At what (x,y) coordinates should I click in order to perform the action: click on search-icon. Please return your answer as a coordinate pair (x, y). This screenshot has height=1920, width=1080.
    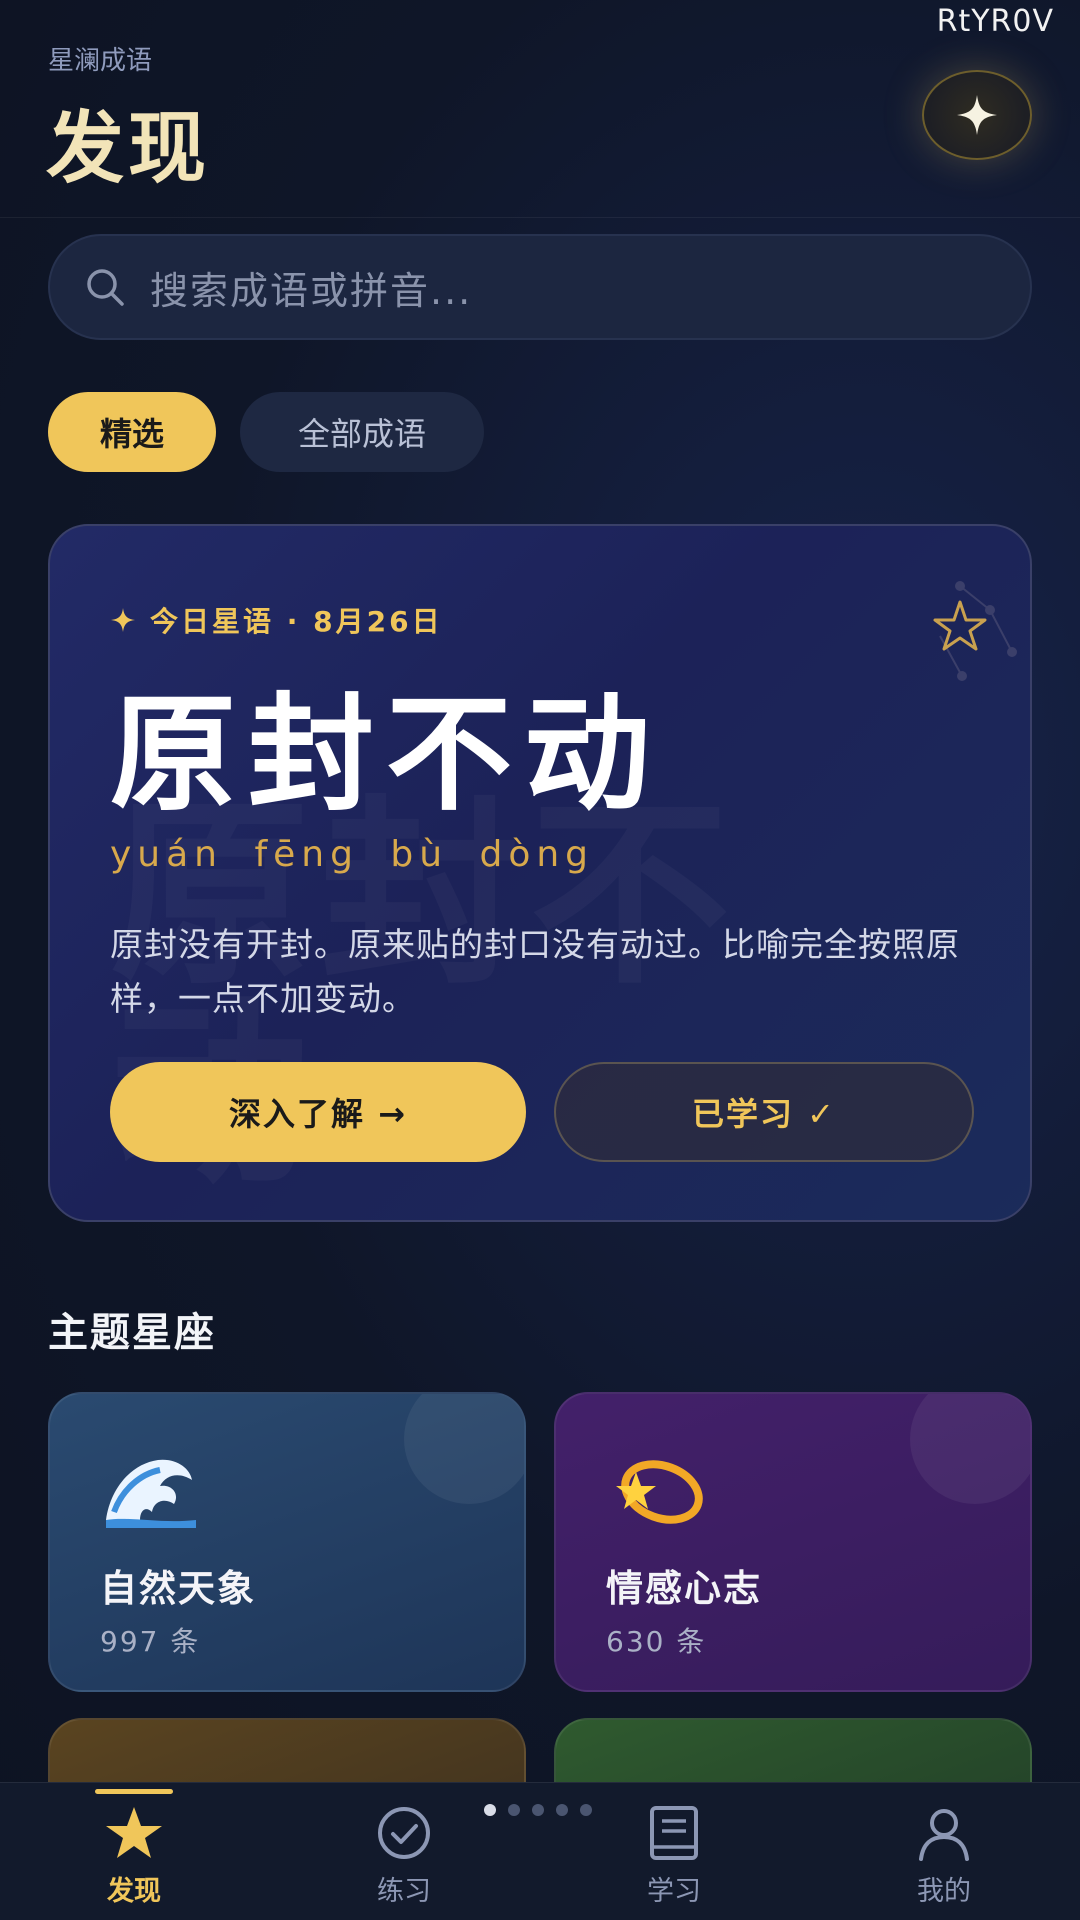
    Looking at the image, I should click on (105, 287).